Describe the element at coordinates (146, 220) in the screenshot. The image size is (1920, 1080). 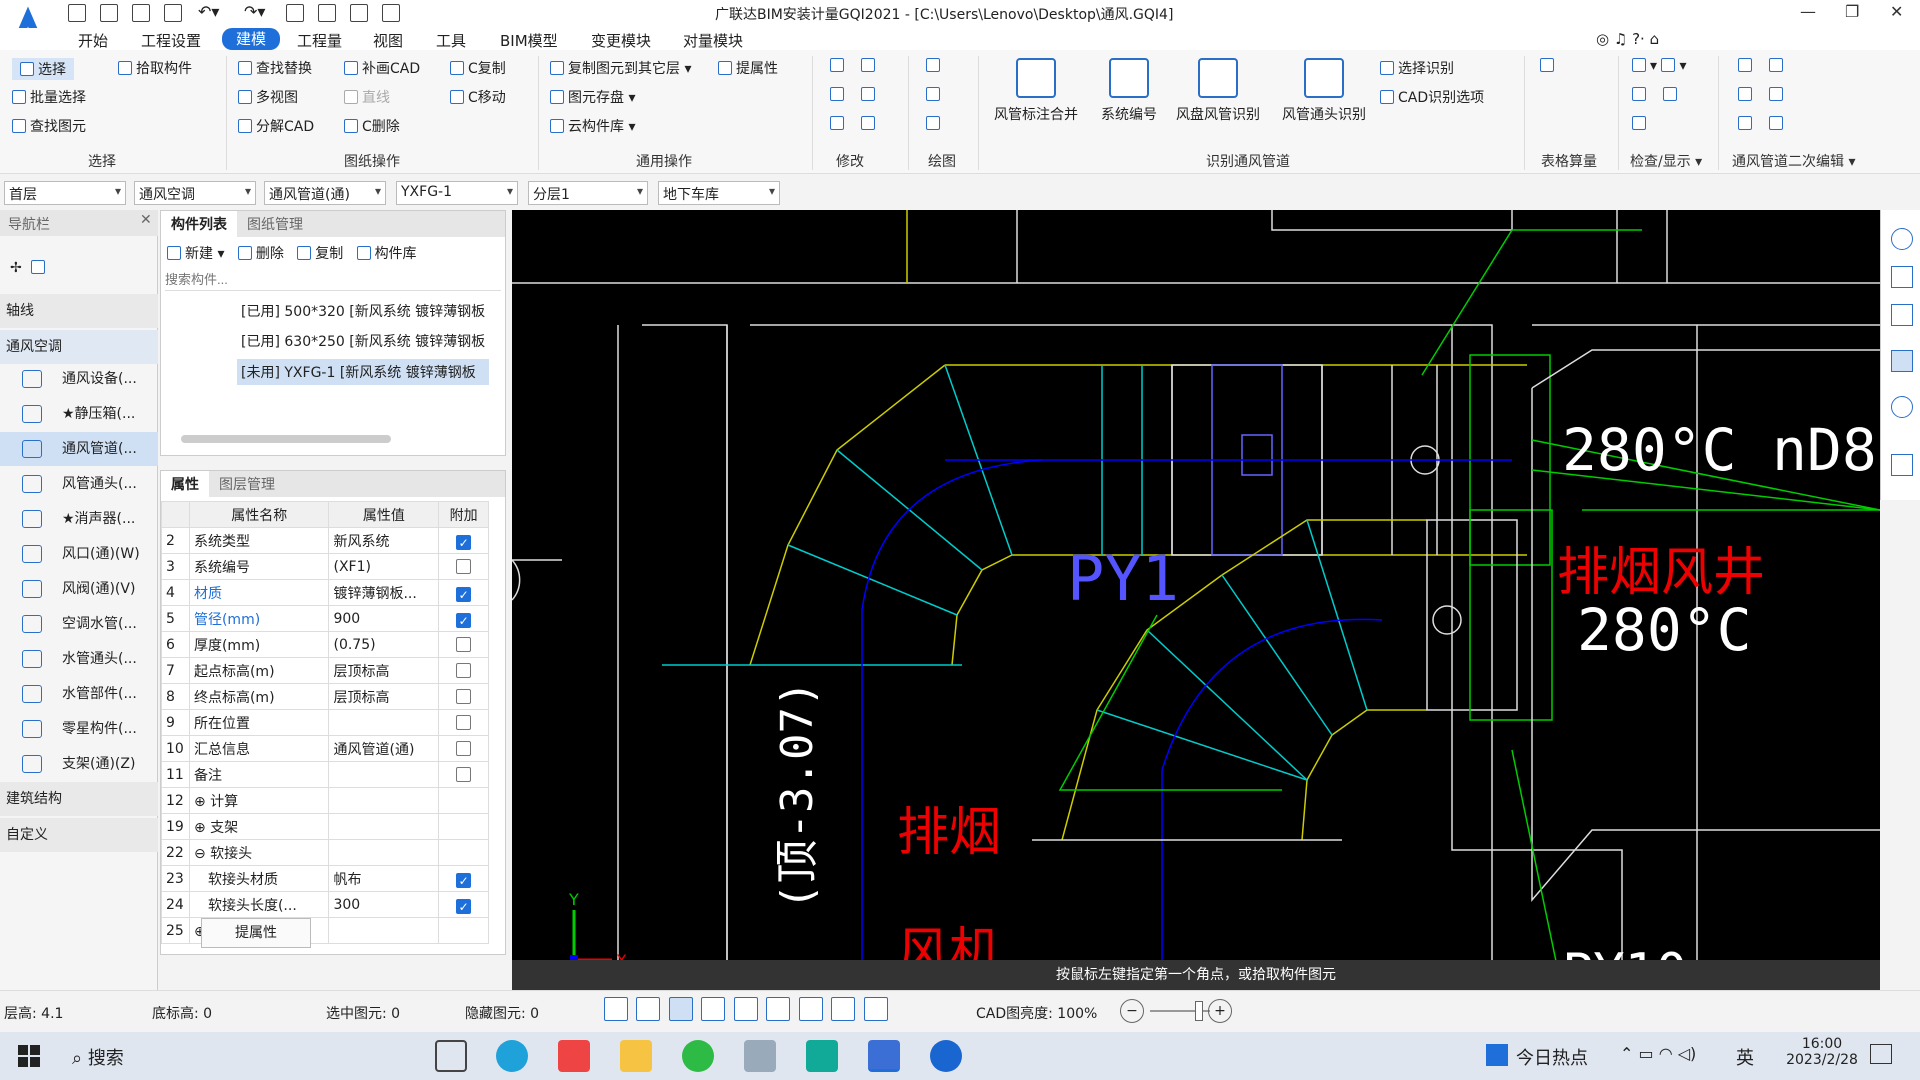
I see `close-icon: ✕` at that location.